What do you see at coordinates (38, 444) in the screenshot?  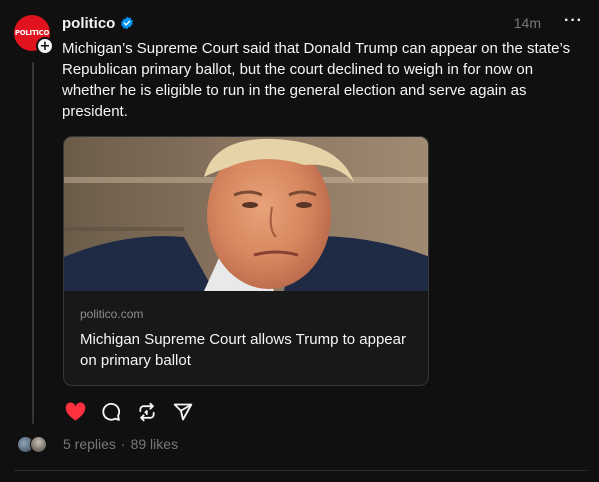 I see `replier-avatar` at bounding box center [38, 444].